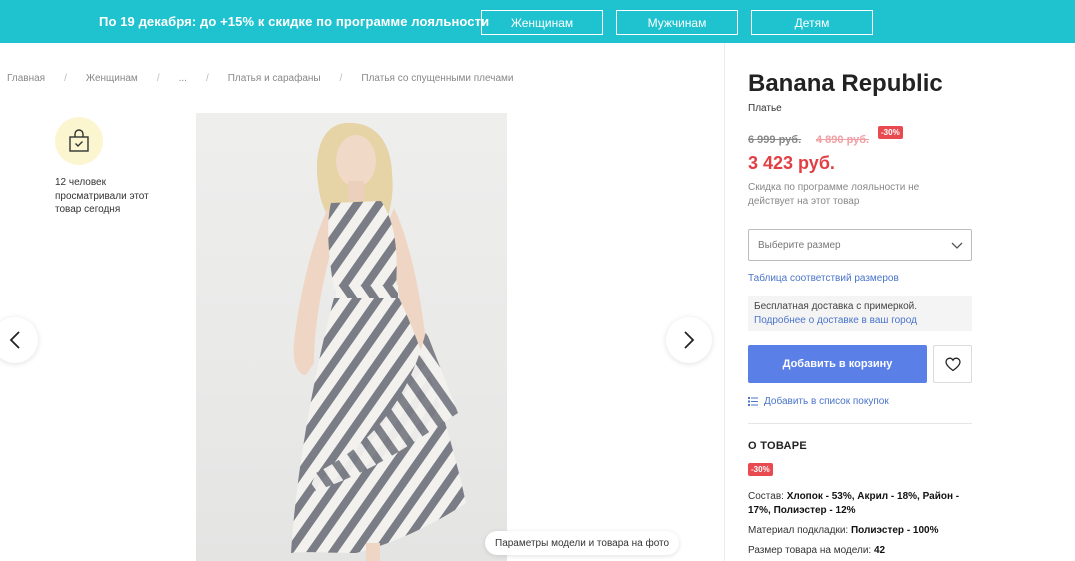 The width and height of the screenshot is (1075, 561). I want to click on add-to-cart-button: Добавить в корзину, so click(837, 364).